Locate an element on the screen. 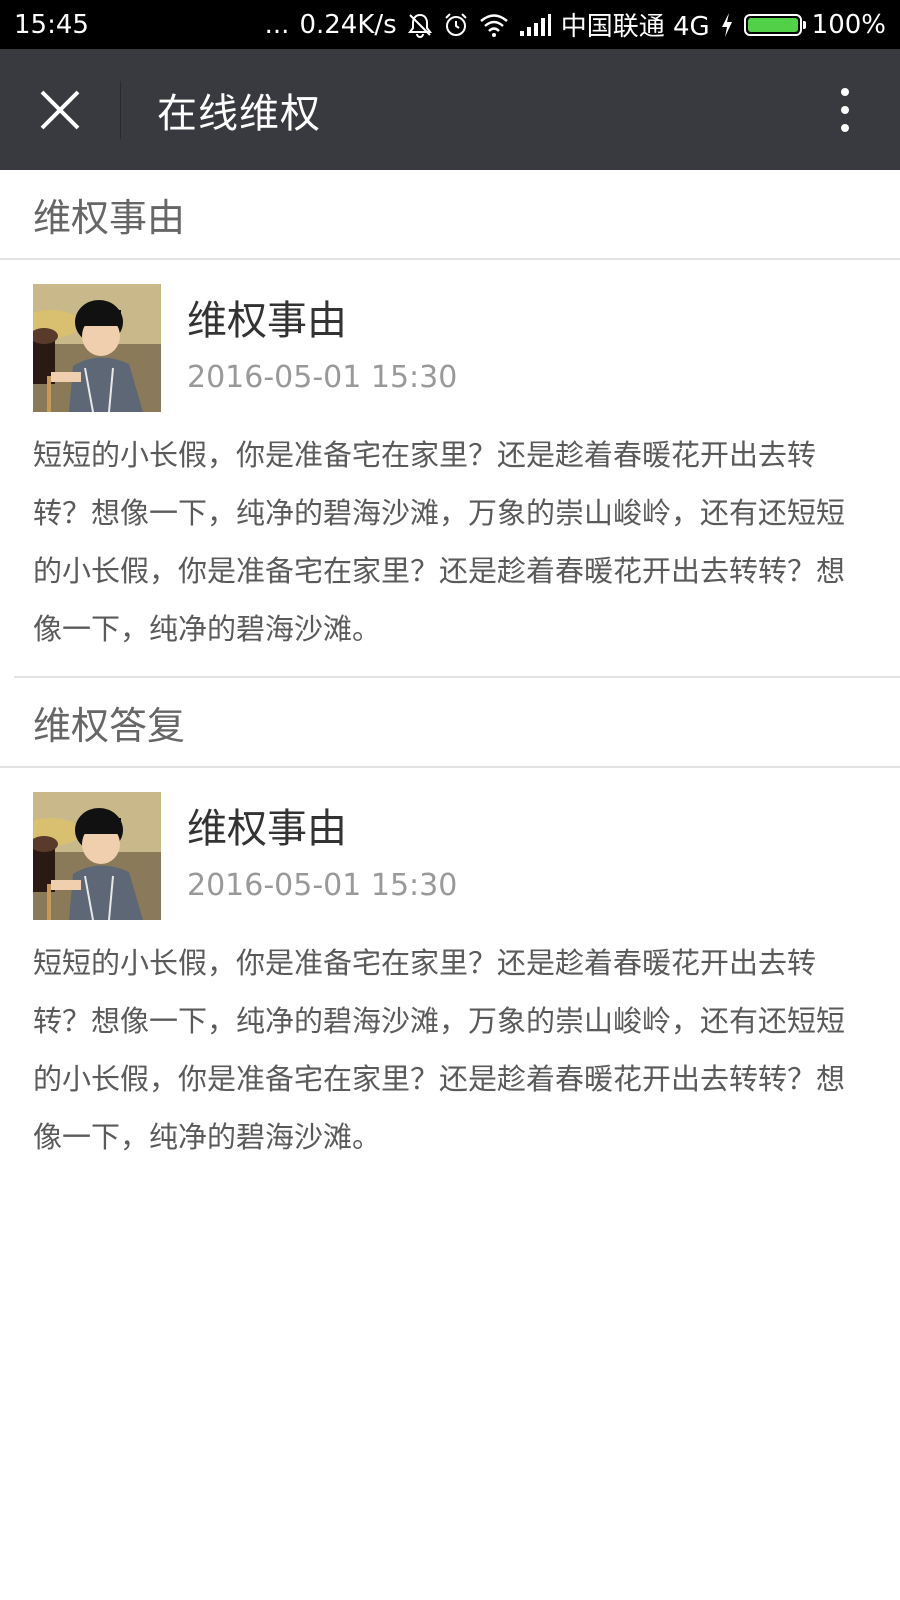 The image size is (900, 1600). status-time: 15:45 is located at coordinates (51, 24).